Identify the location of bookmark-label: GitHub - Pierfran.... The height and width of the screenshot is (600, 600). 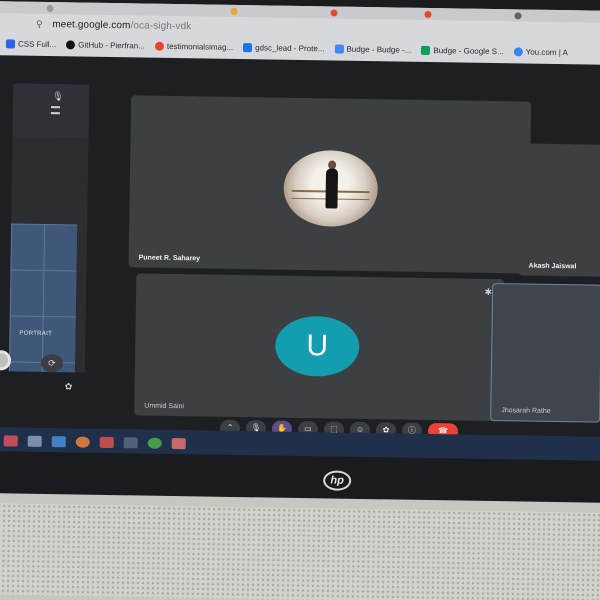
(111, 45).